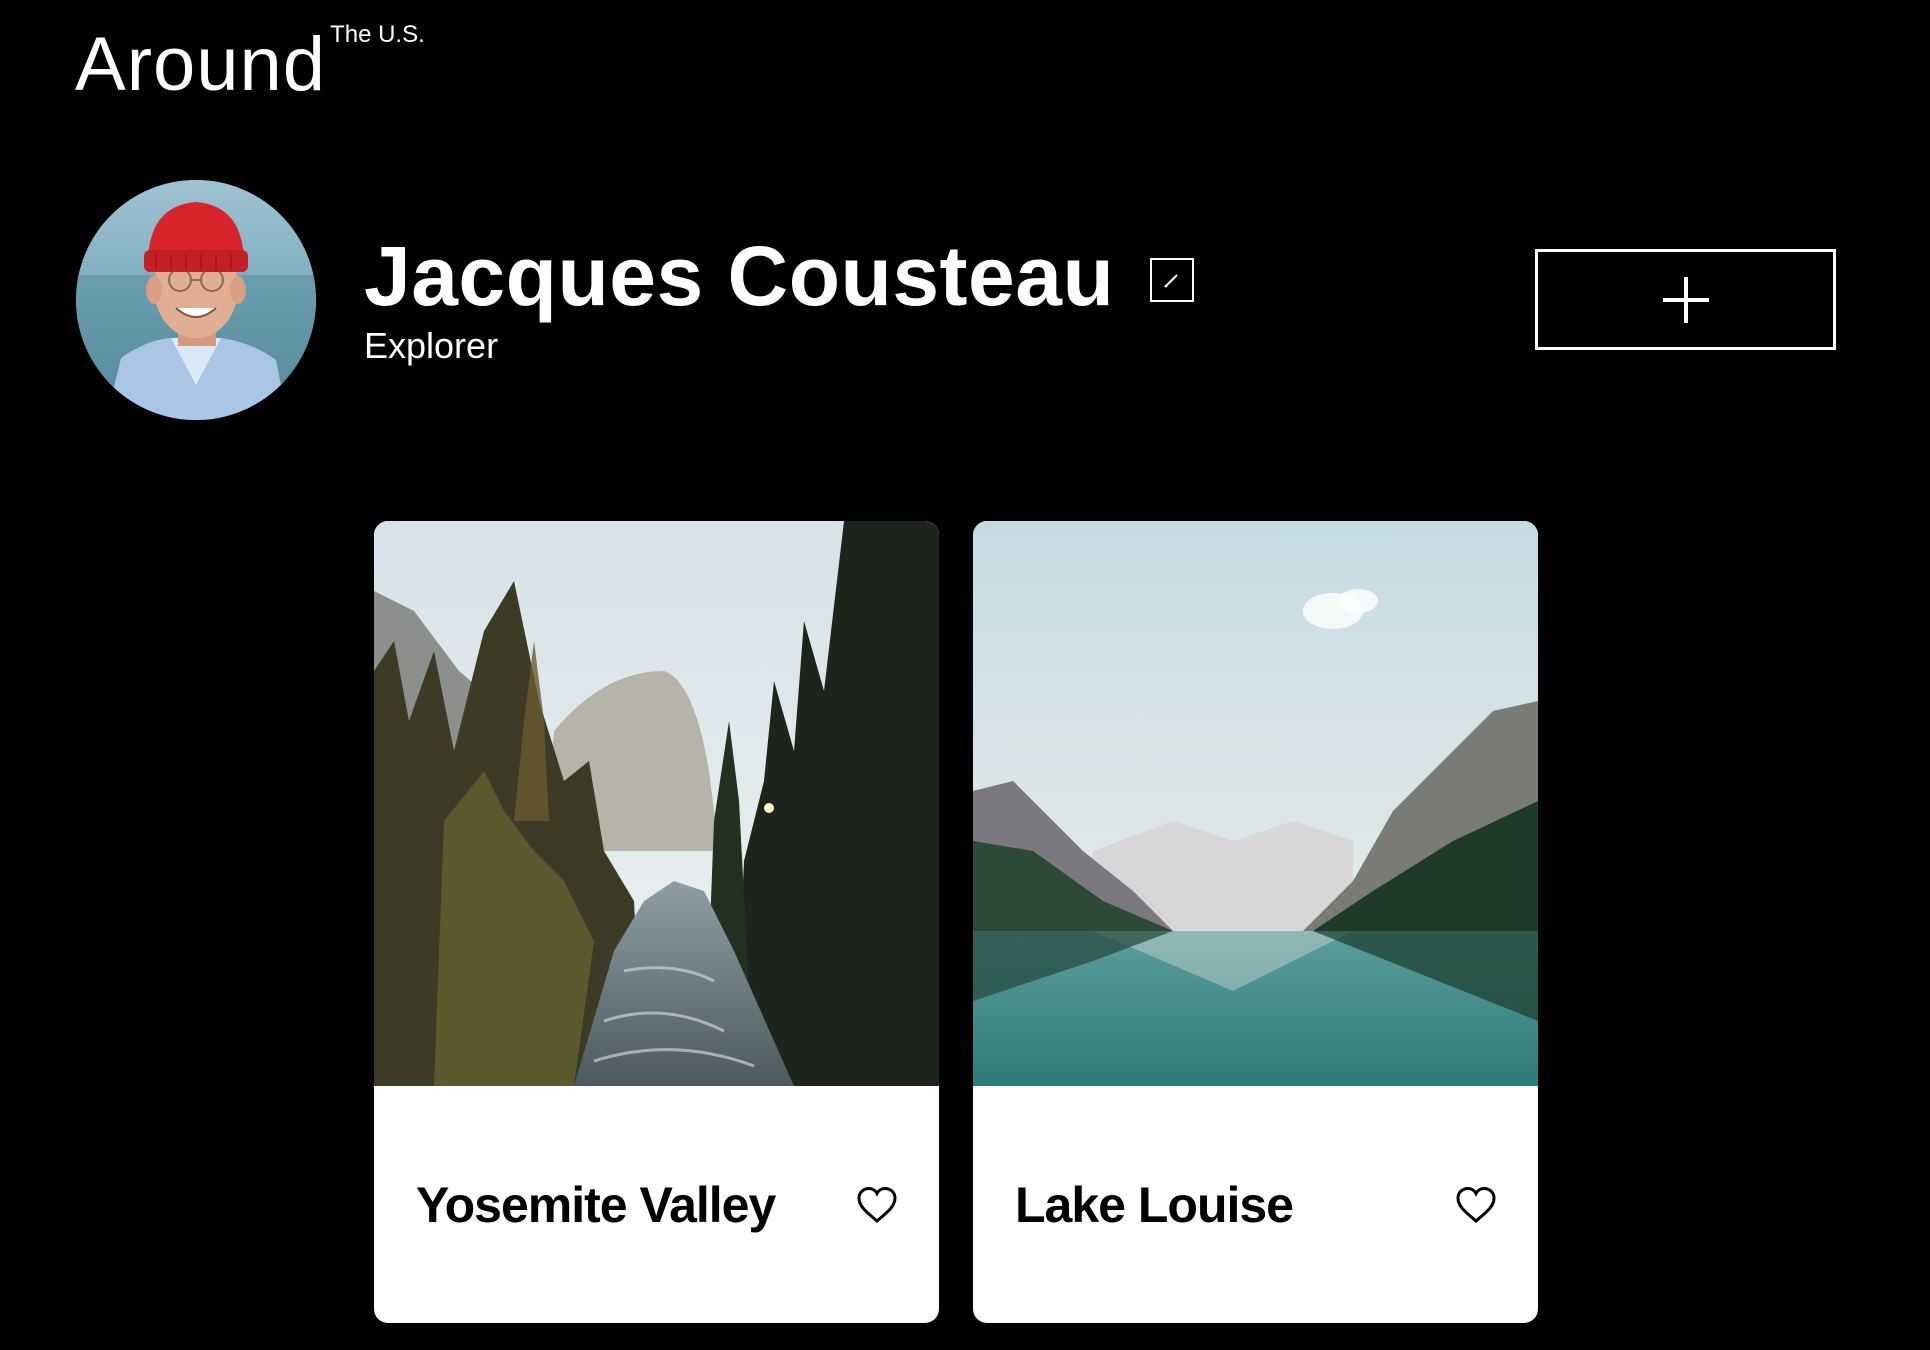 The image size is (1930, 1350). I want to click on card-footer: Lake Louise, so click(1255, 1204).